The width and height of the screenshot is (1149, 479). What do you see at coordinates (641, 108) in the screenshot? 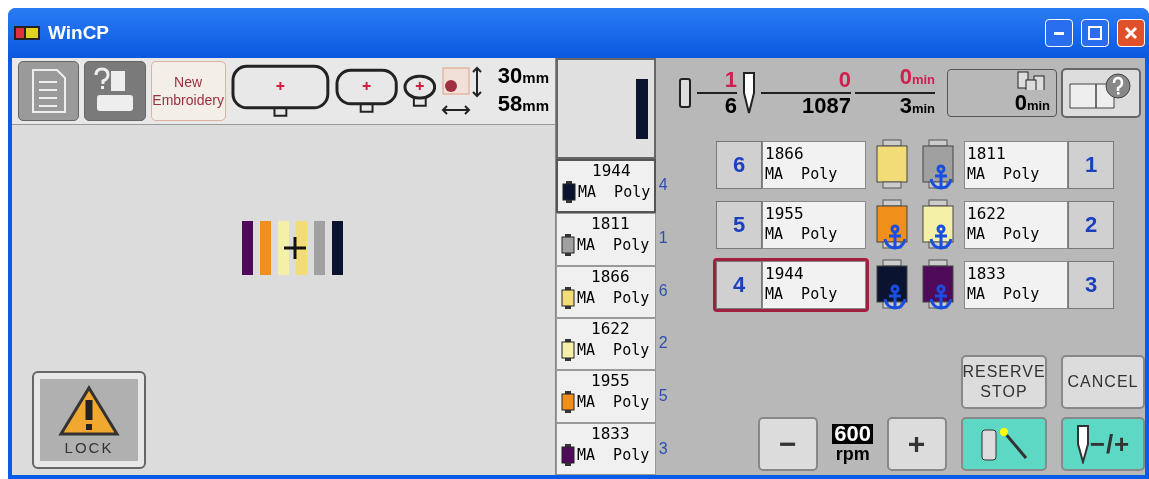
I see `color-bar-icon` at bounding box center [641, 108].